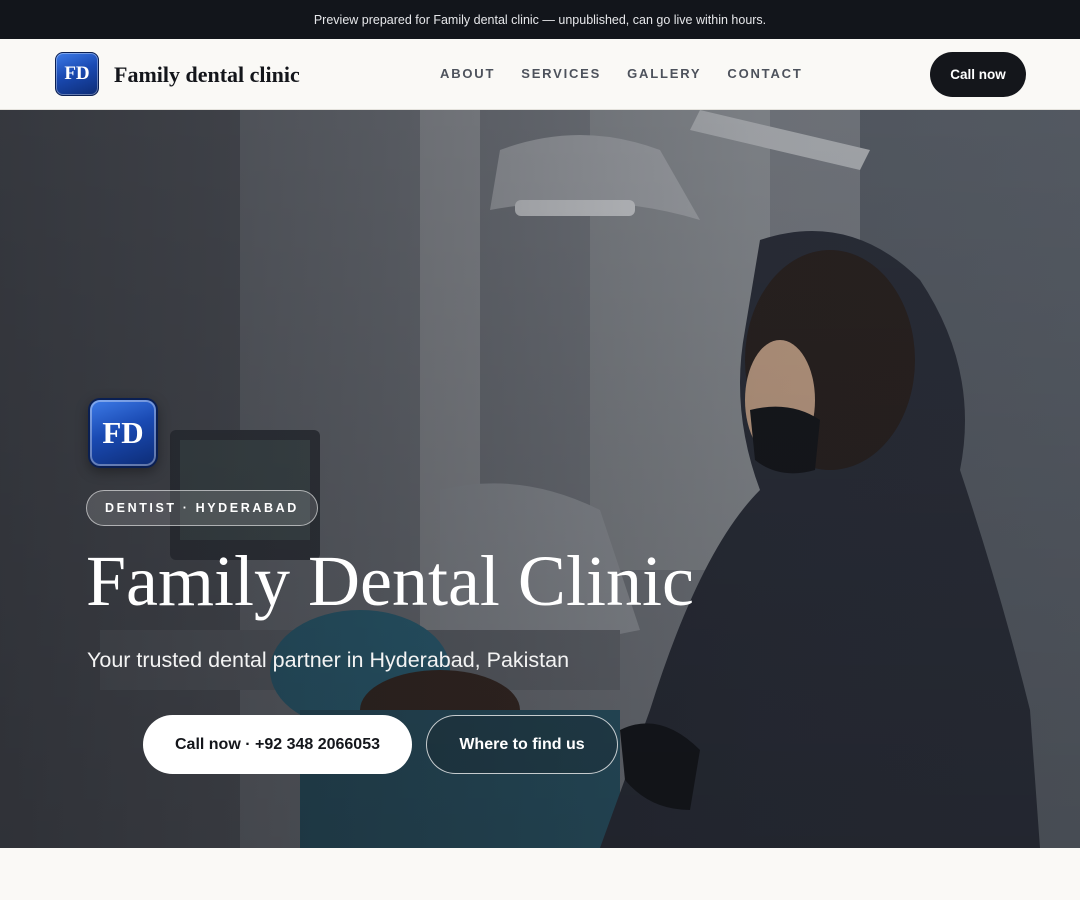 This screenshot has height=900, width=1080. I want to click on logo-text: FD, so click(77, 73).